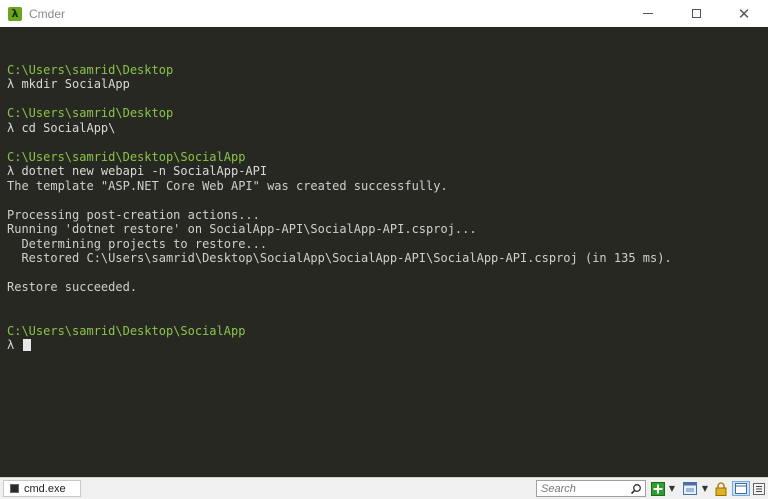  Describe the element at coordinates (27, 345) in the screenshot. I see `text-cursor` at that location.